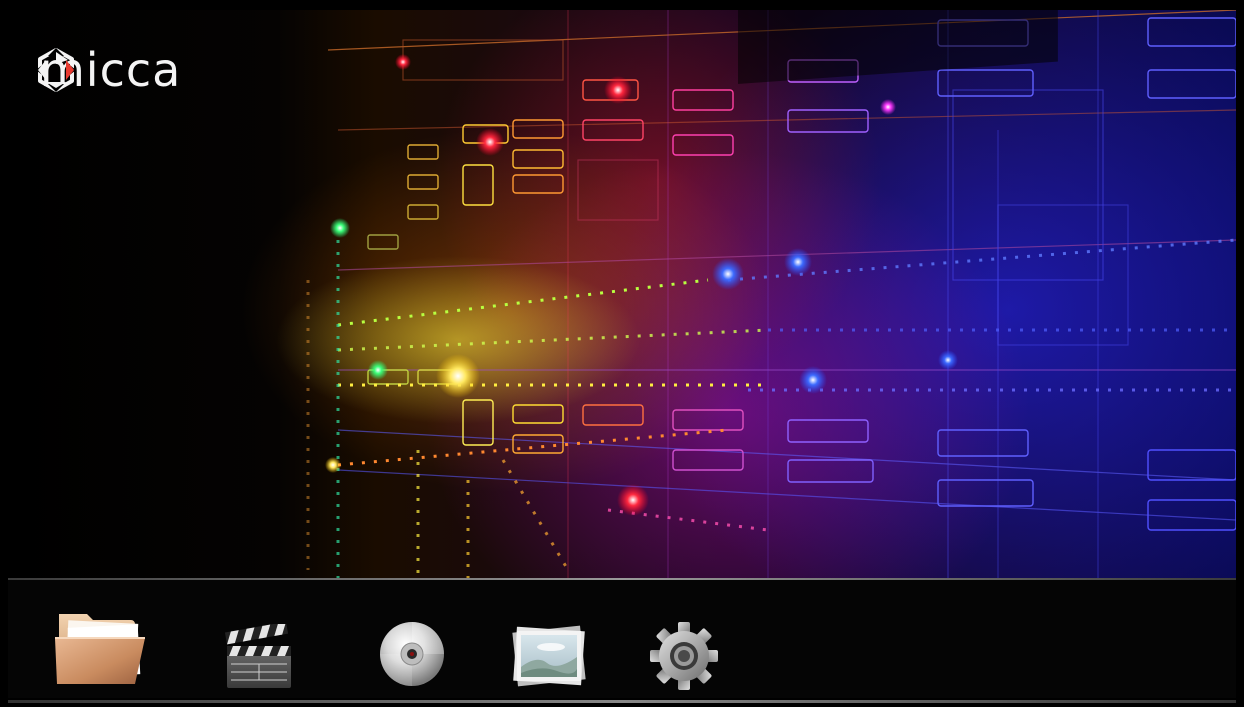  Describe the element at coordinates (56, 70) in the screenshot. I see `micca-logo-mark-icon` at that location.